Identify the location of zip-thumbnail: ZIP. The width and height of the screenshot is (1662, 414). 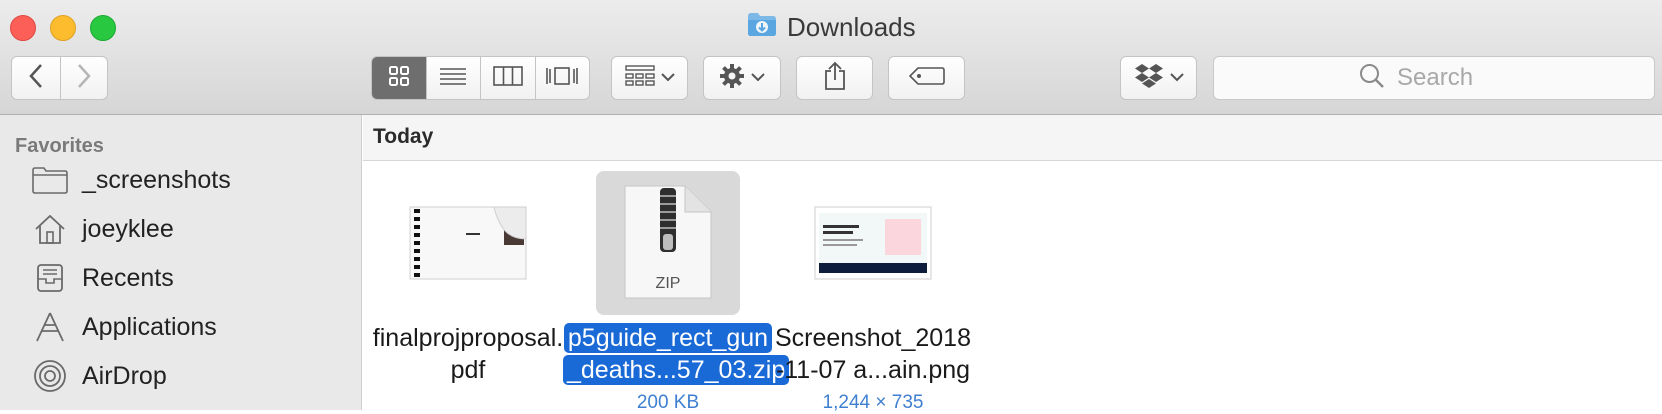
(668, 243).